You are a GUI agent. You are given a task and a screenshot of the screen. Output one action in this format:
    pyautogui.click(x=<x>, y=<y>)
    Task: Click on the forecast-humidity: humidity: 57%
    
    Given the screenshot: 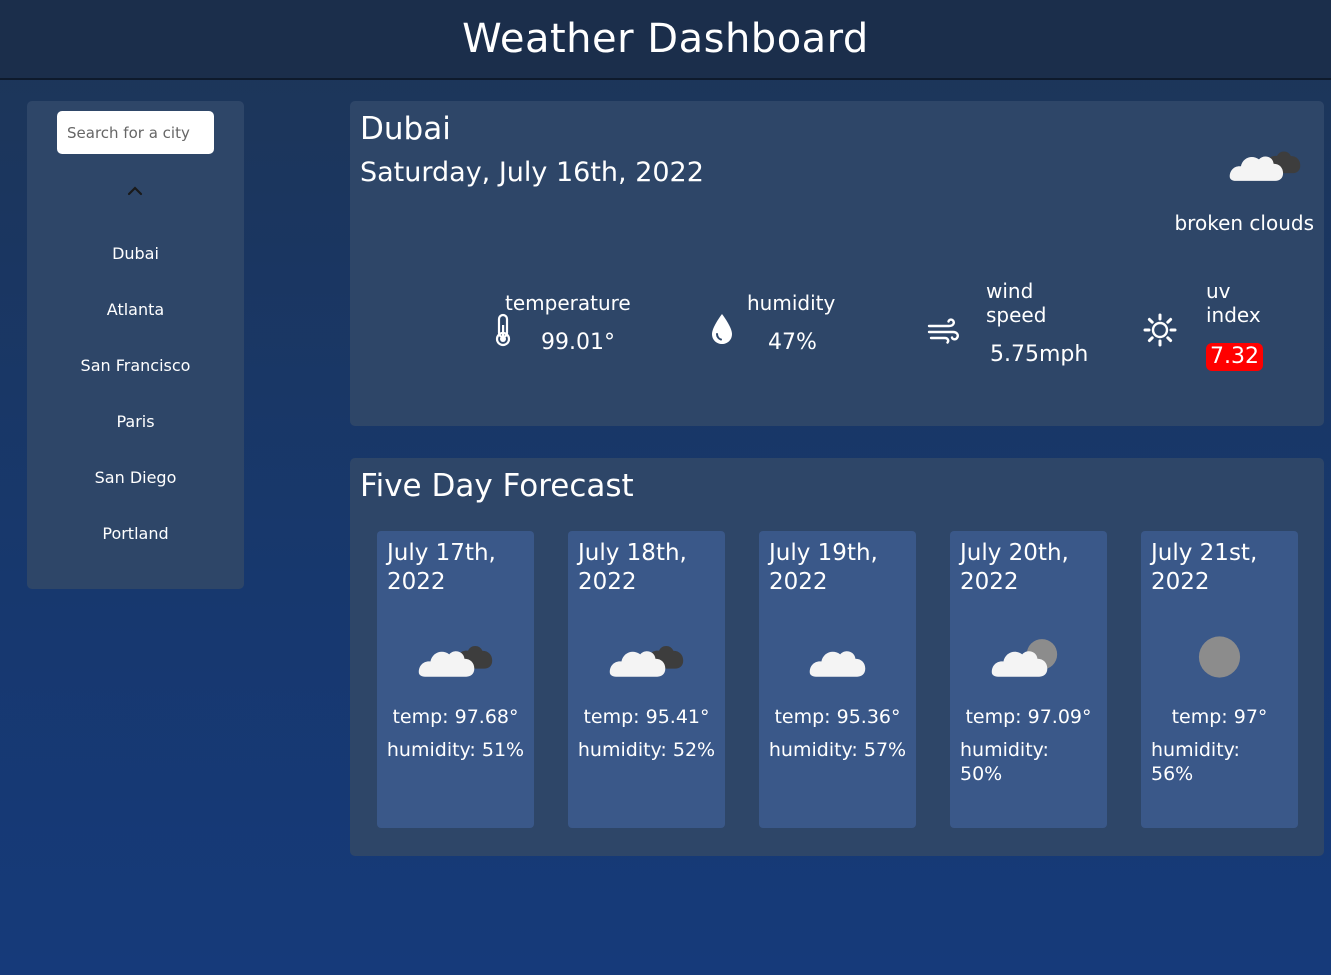 What is the action you would take?
    pyautogui.click(x=837, y=750)
    